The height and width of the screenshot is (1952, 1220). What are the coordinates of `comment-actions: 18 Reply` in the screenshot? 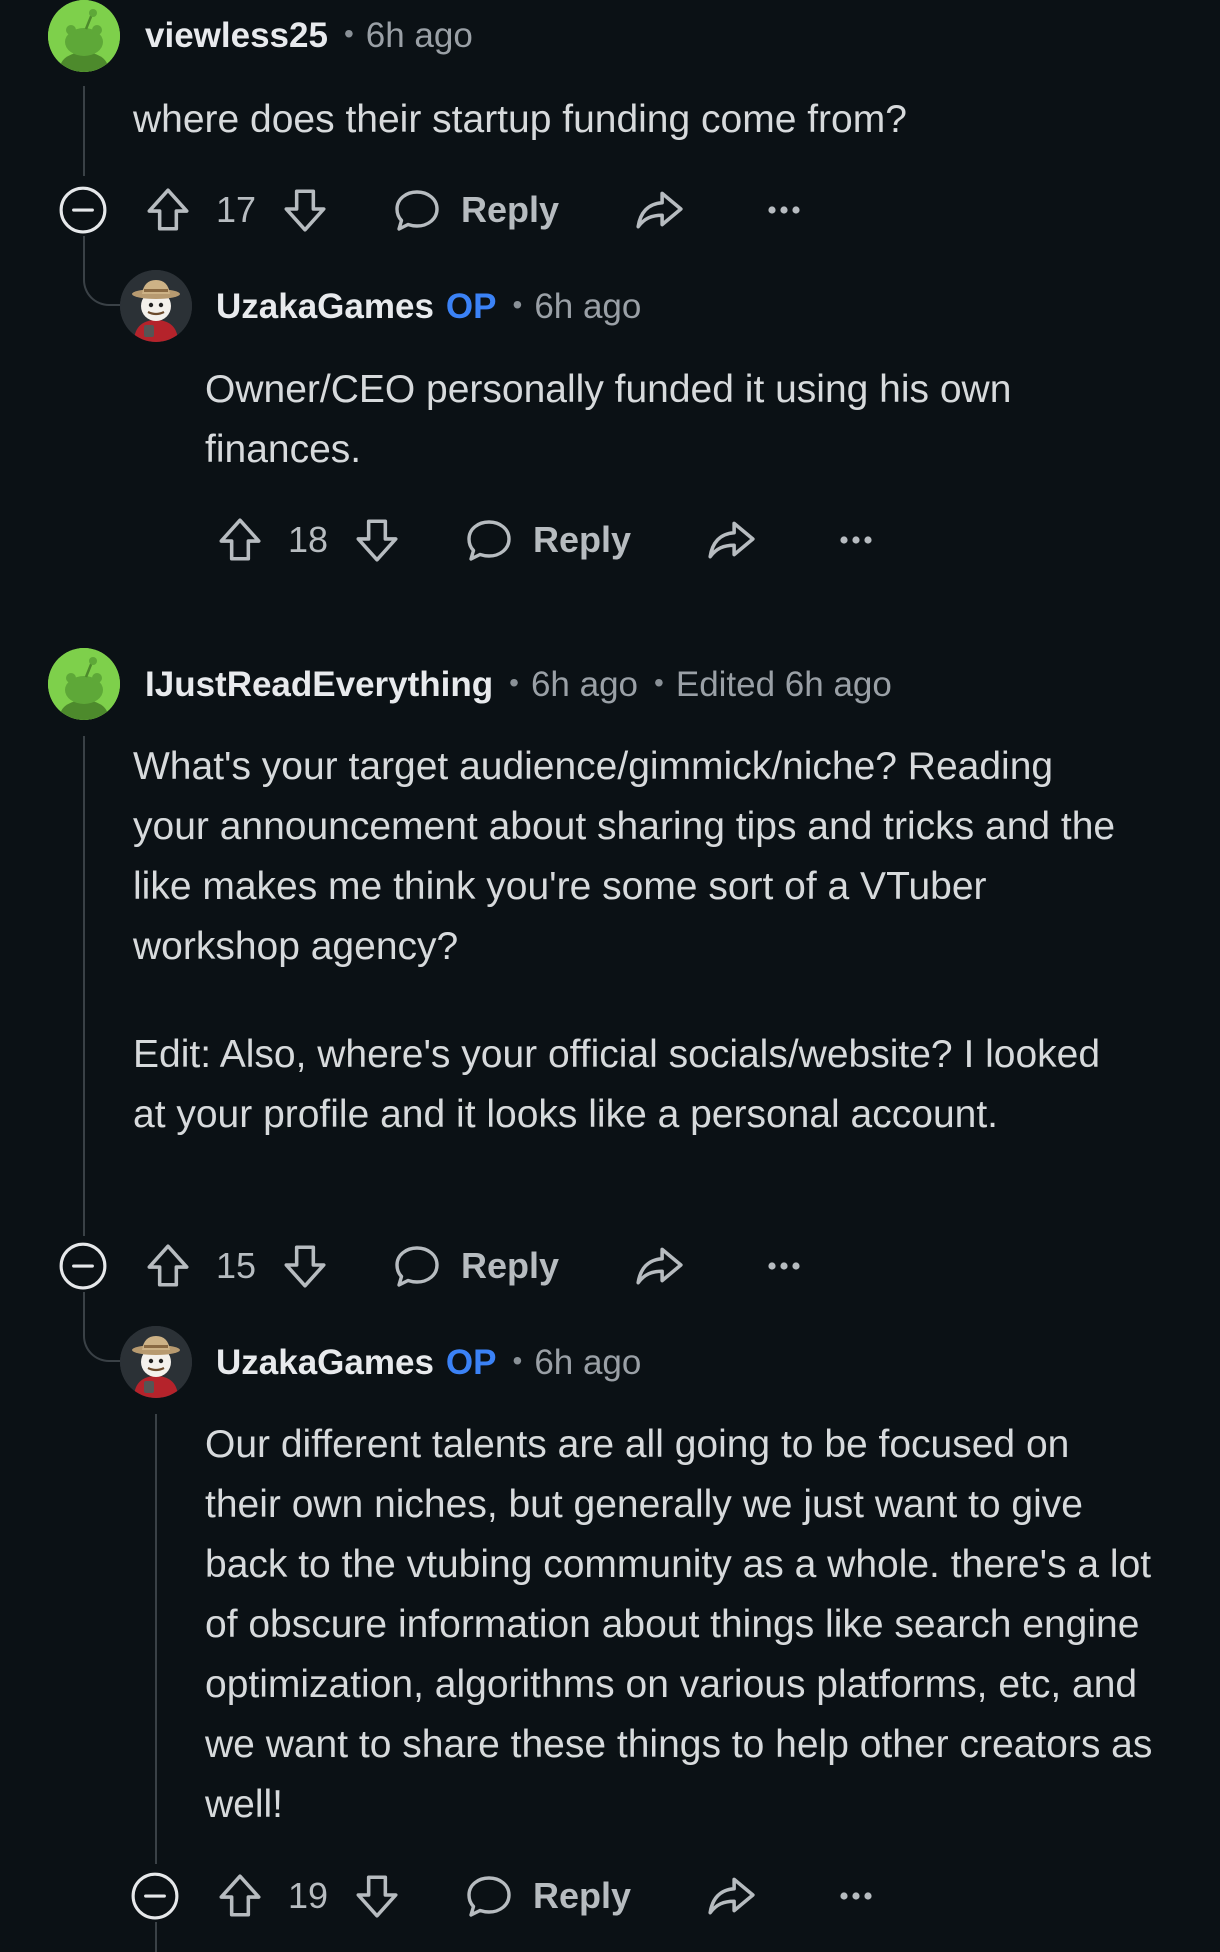 It's located at (520, 540).